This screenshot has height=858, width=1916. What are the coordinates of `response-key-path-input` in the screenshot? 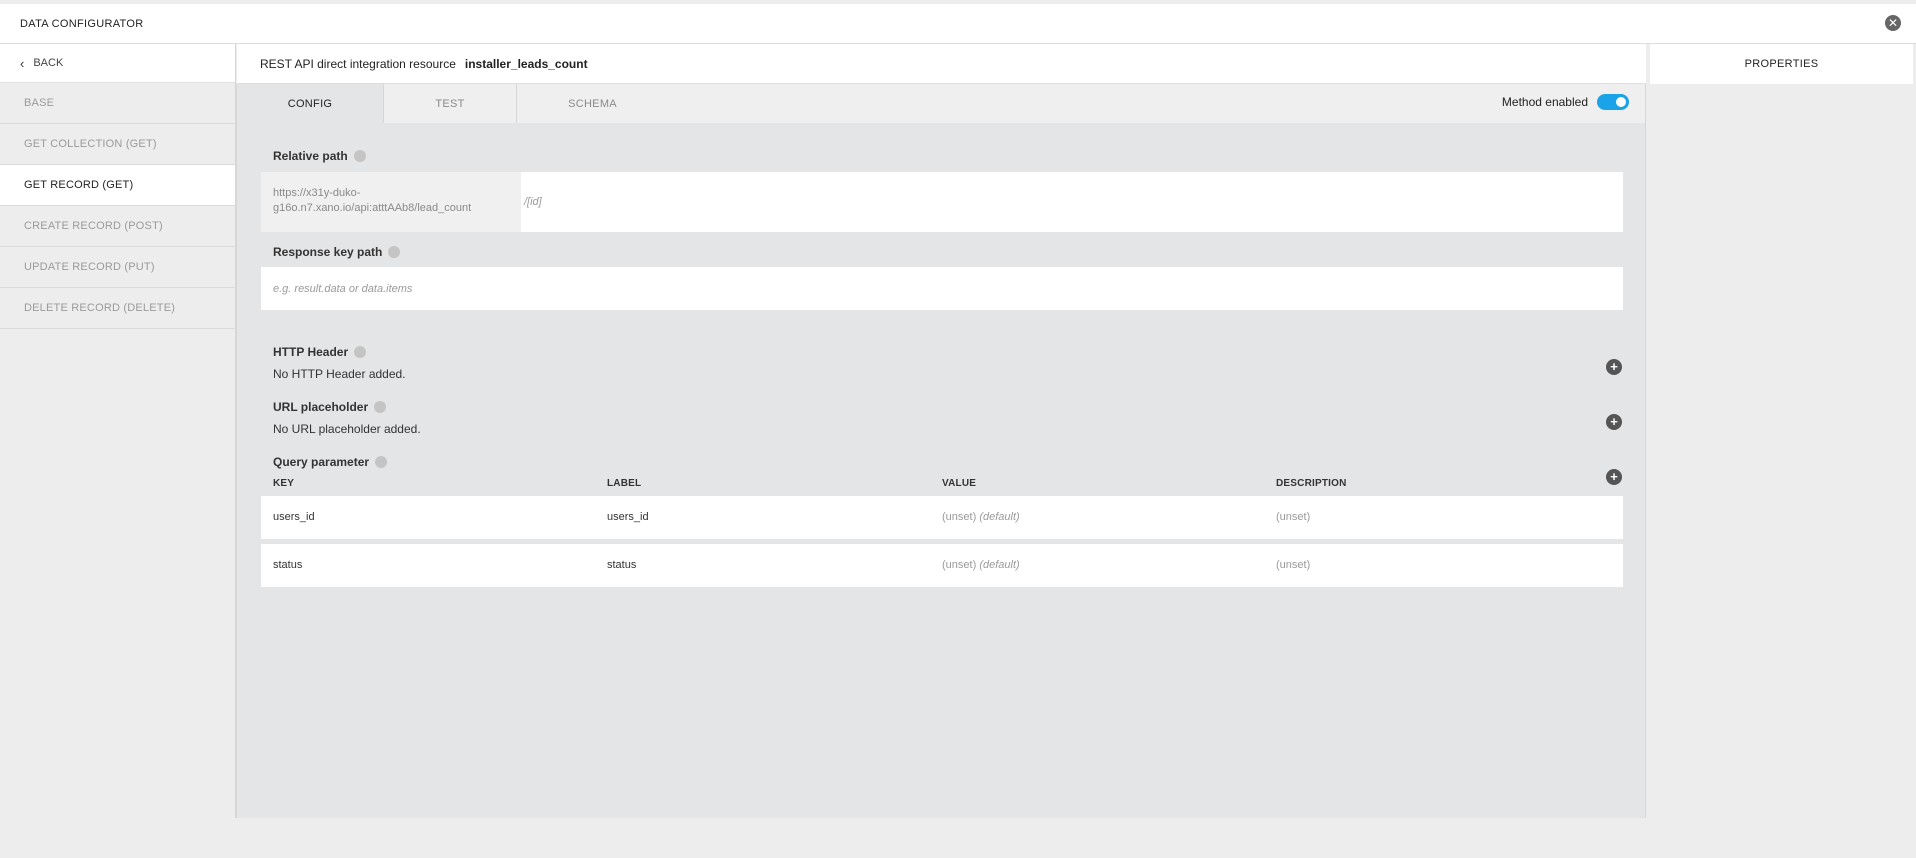 It's located at (942, 288).